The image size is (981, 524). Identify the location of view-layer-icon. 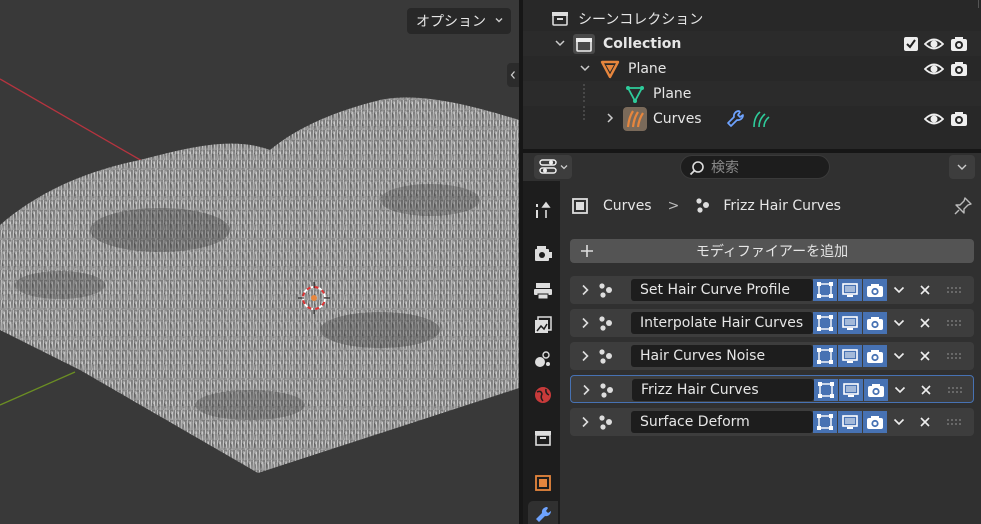
(543, 324).